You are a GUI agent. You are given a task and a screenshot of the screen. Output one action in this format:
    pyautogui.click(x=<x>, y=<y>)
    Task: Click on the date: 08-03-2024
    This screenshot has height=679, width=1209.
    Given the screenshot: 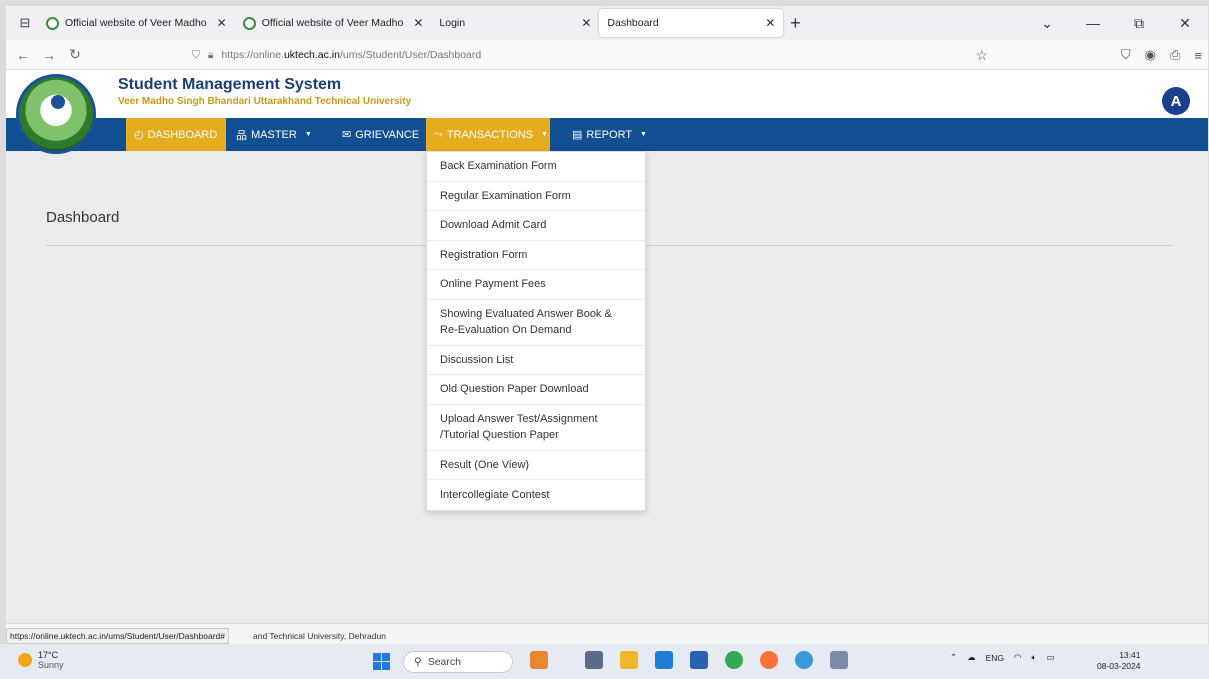 What is the action you would take?
    pyautogui.click(x=1119, y=666)
    